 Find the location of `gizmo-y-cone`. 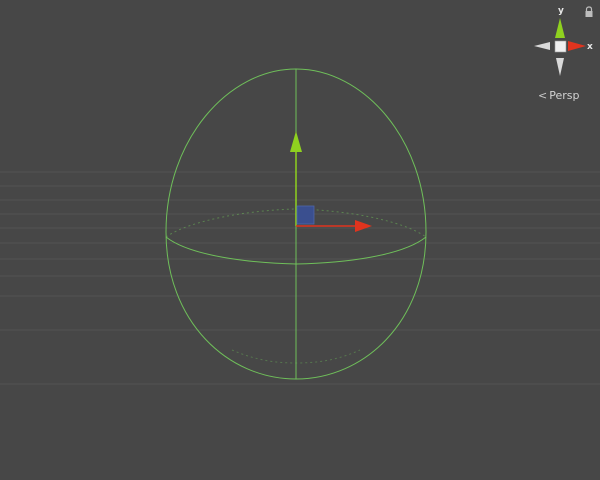

gizmo-y-cone is located at coordinates (560, 28).